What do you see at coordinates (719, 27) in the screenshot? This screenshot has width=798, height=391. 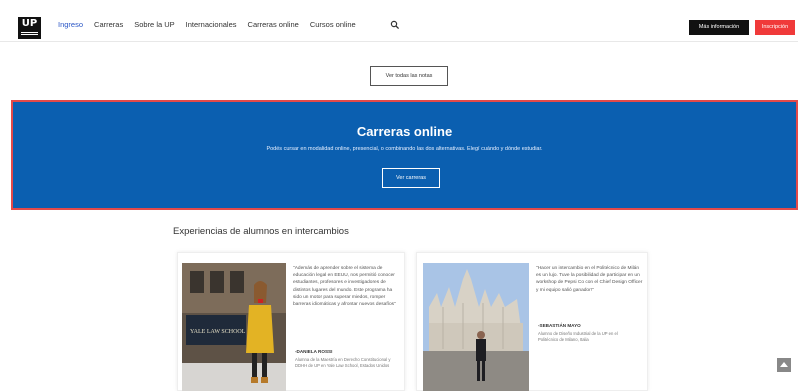 I see `mas-informacion-button: Más información` at bounding box center [719, 27].